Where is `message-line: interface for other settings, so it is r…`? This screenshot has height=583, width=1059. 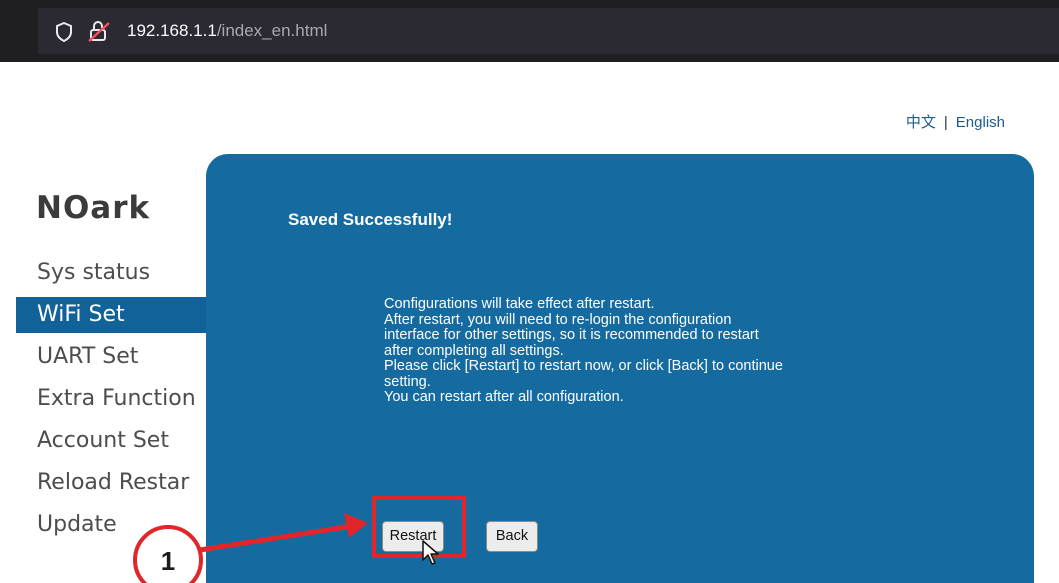
message-line: interface for other settings, so it is r… is located at coordinates (571, 335).